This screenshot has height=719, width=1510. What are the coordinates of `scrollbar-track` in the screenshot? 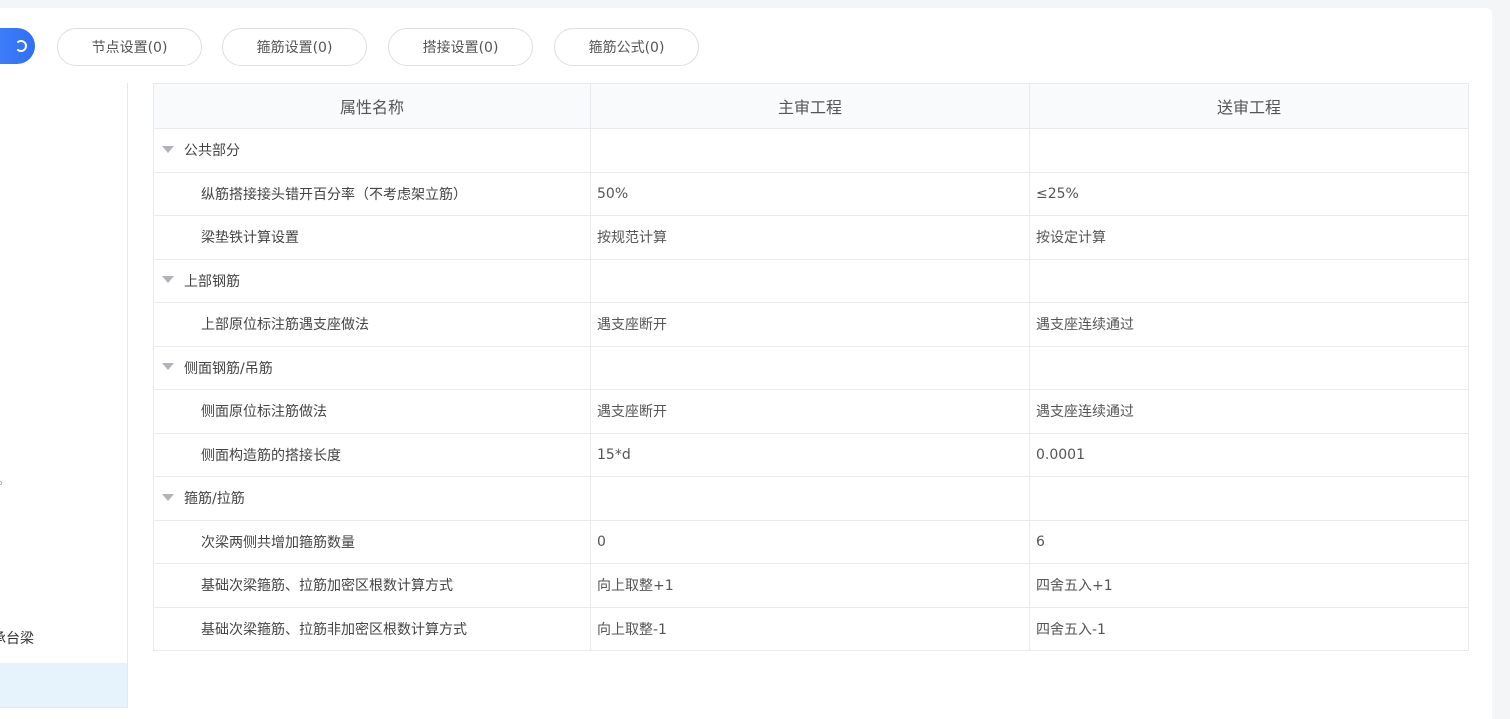 It's located at (1501, 359).